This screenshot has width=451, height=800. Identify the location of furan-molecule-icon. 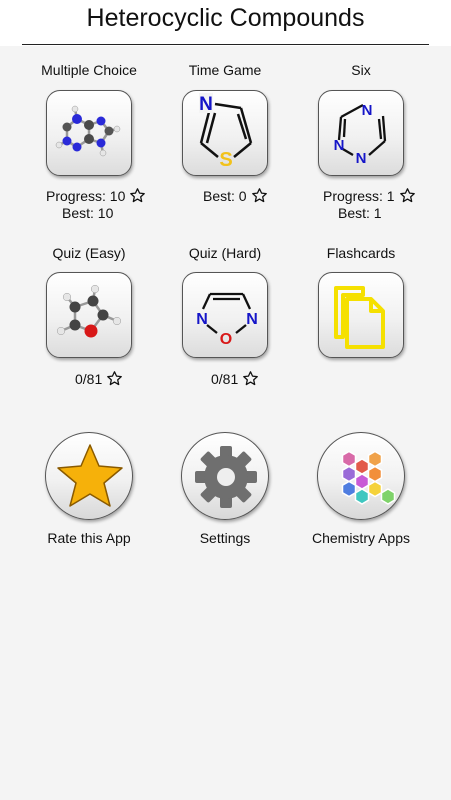
(89, 311).